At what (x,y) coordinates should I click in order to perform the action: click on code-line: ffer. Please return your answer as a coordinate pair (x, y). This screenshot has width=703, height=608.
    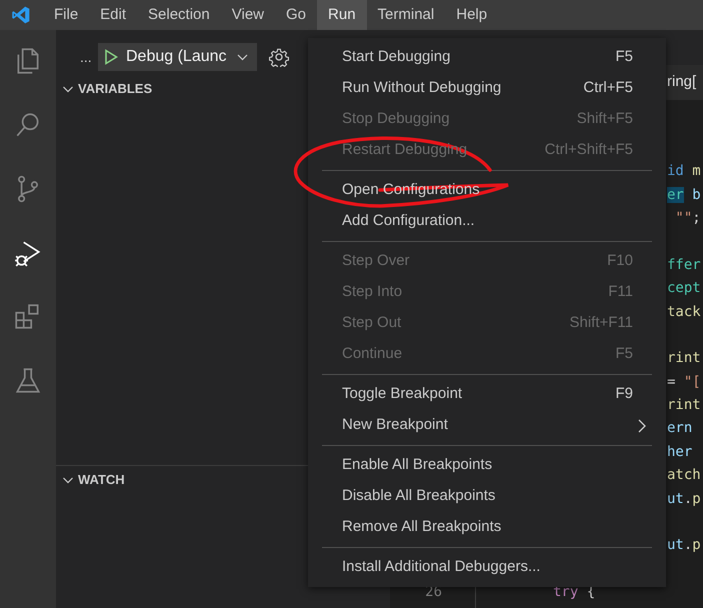
    Looking at the image, I should click on (684, 265).